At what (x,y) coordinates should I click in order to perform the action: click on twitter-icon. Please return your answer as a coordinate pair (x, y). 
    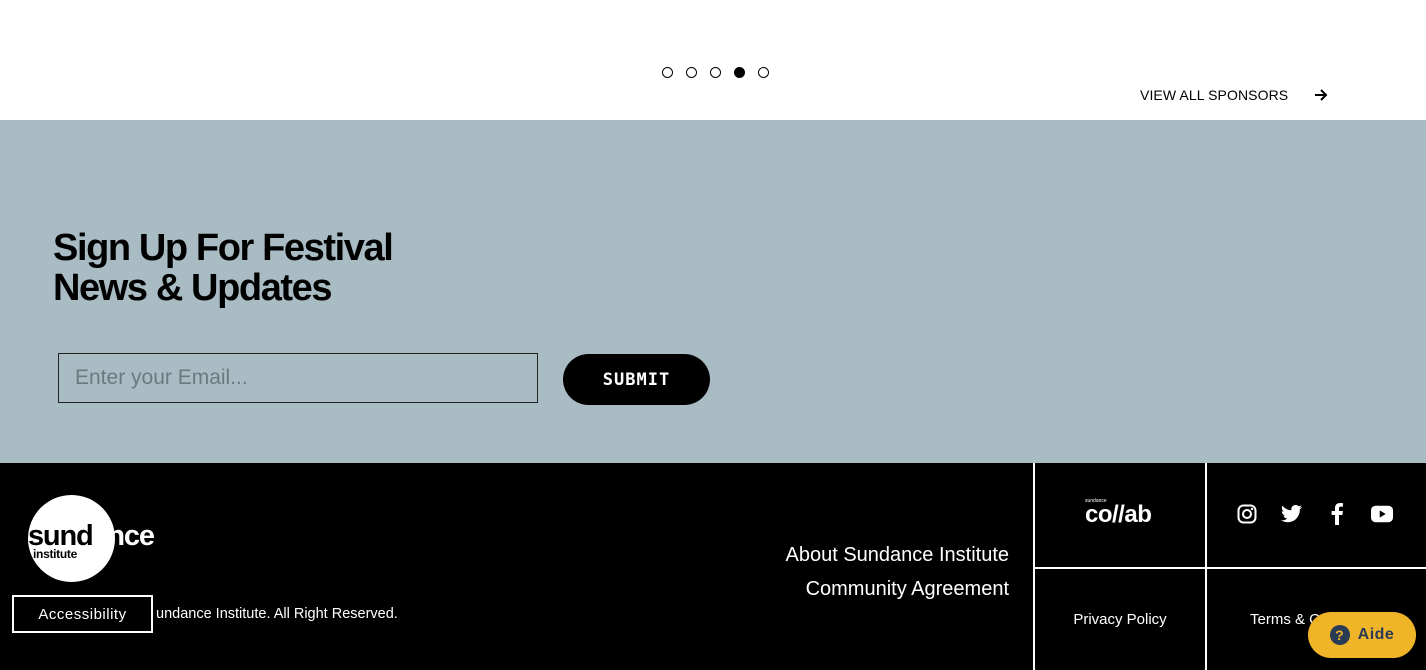
    Looking at the image, I should click on (1292, 514).